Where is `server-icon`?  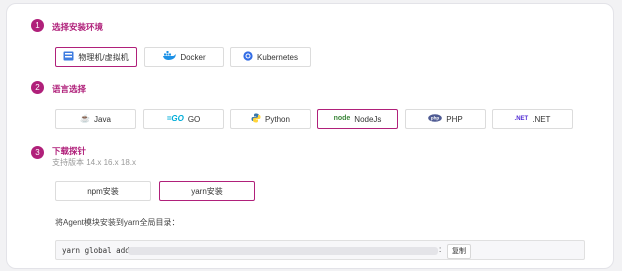 server-icon is located at coordinates (68, 57).